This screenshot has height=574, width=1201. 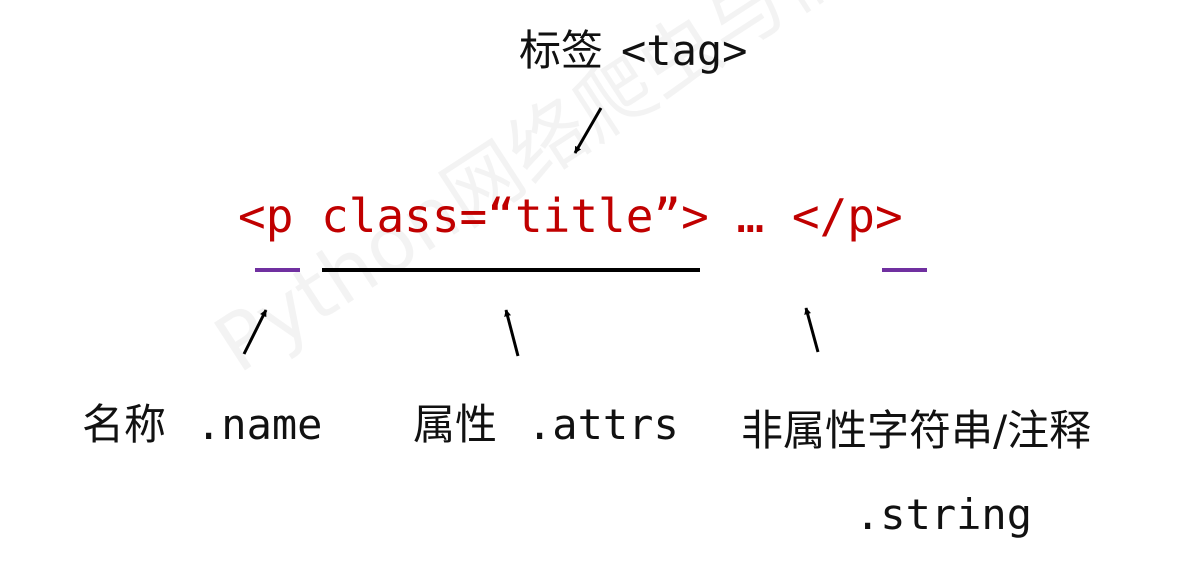 What do you see at coordinates (512, 333) in the screenshot?
I see `attrs-arrow` at bounding box center [512, 333].